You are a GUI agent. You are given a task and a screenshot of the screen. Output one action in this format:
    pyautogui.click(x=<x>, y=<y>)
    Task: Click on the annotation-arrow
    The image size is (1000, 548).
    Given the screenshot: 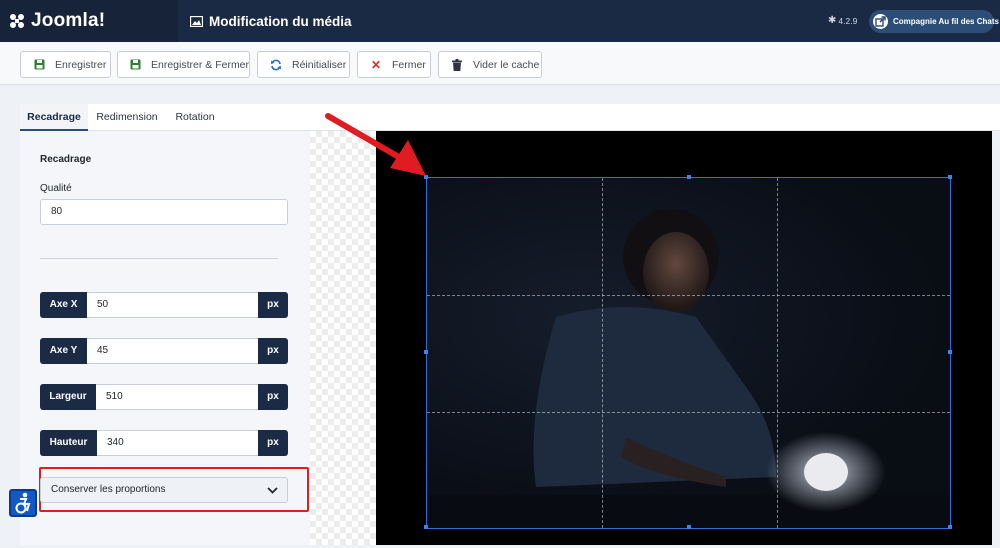 What is the action you would take?
    pyautogui.click(x=375, y=144)
    